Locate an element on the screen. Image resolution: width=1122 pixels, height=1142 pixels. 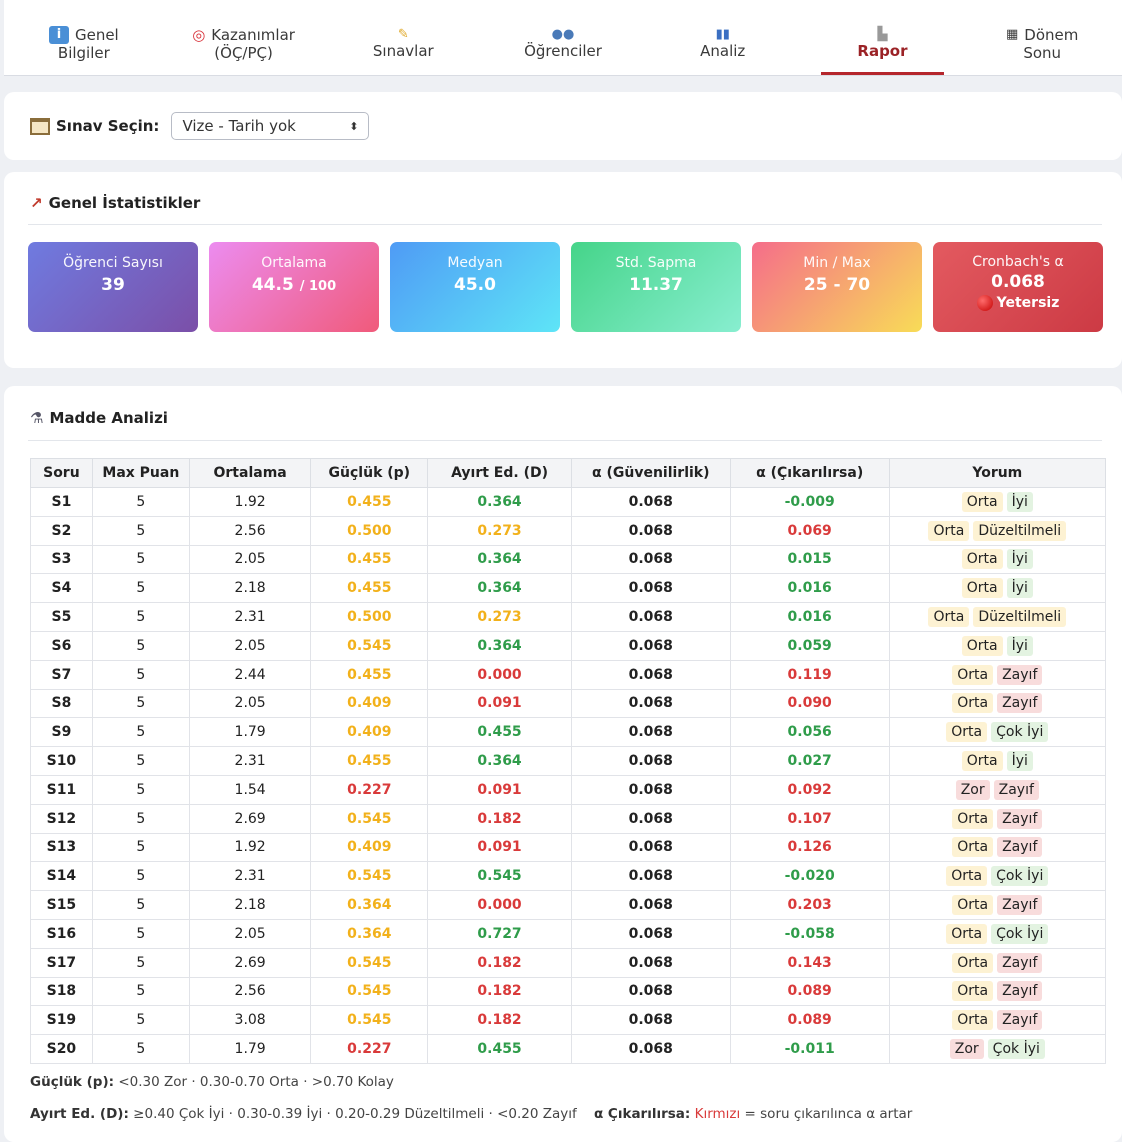
tab-kazanimlar: ◎ Kazanımlar (ÖÇ/PÇ) is located at coordinates (244, 37).